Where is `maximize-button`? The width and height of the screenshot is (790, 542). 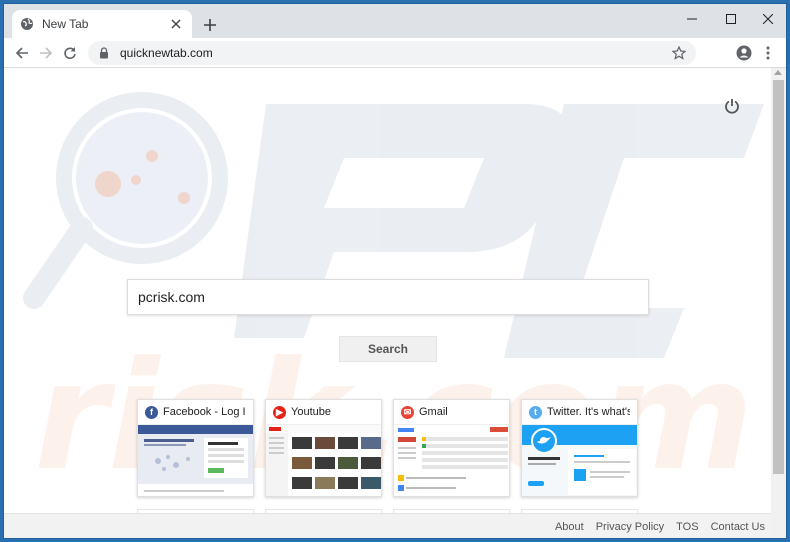 maximize-button is located at coordinates (731, 19).